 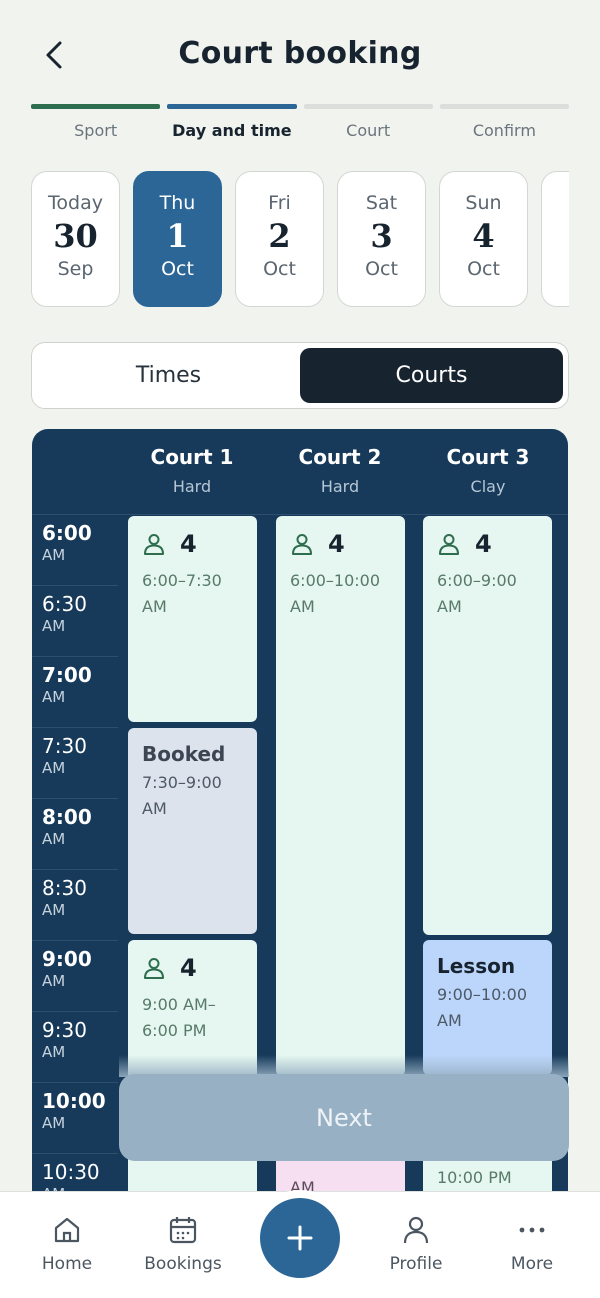 I want to click on view-toggle: Times Courts, so click(x=300, y=375).